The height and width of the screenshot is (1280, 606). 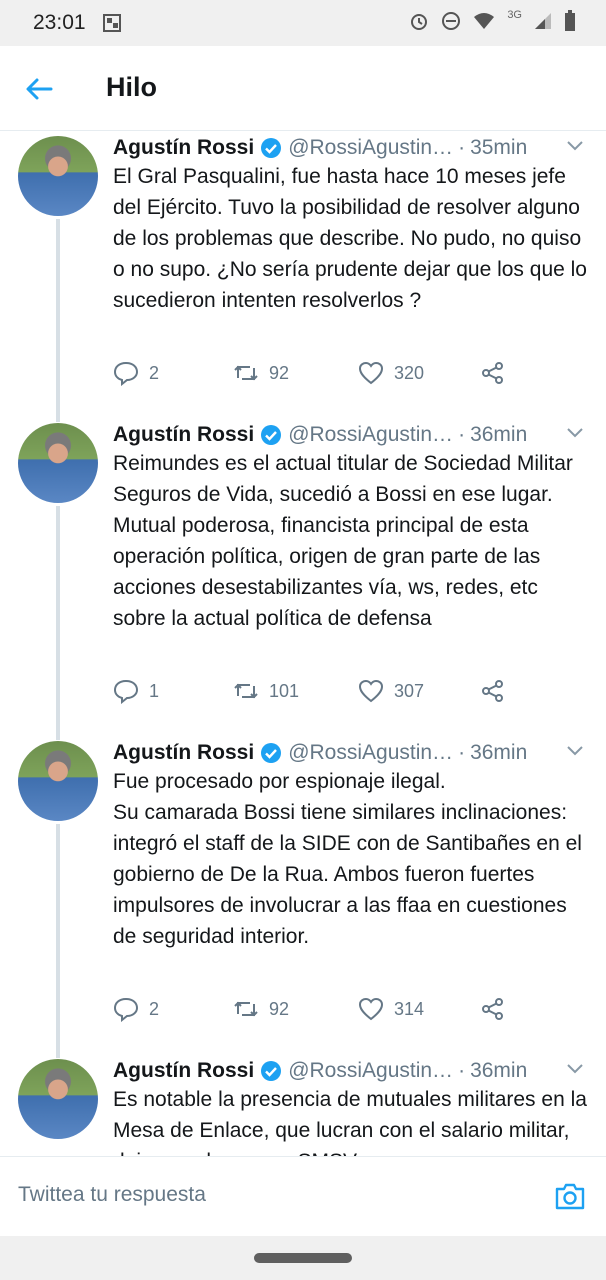 What do you see at coordinates (451, 21) in the screenshot?
I see `do-not-disturb-icon` at bounding box center [451, 21].